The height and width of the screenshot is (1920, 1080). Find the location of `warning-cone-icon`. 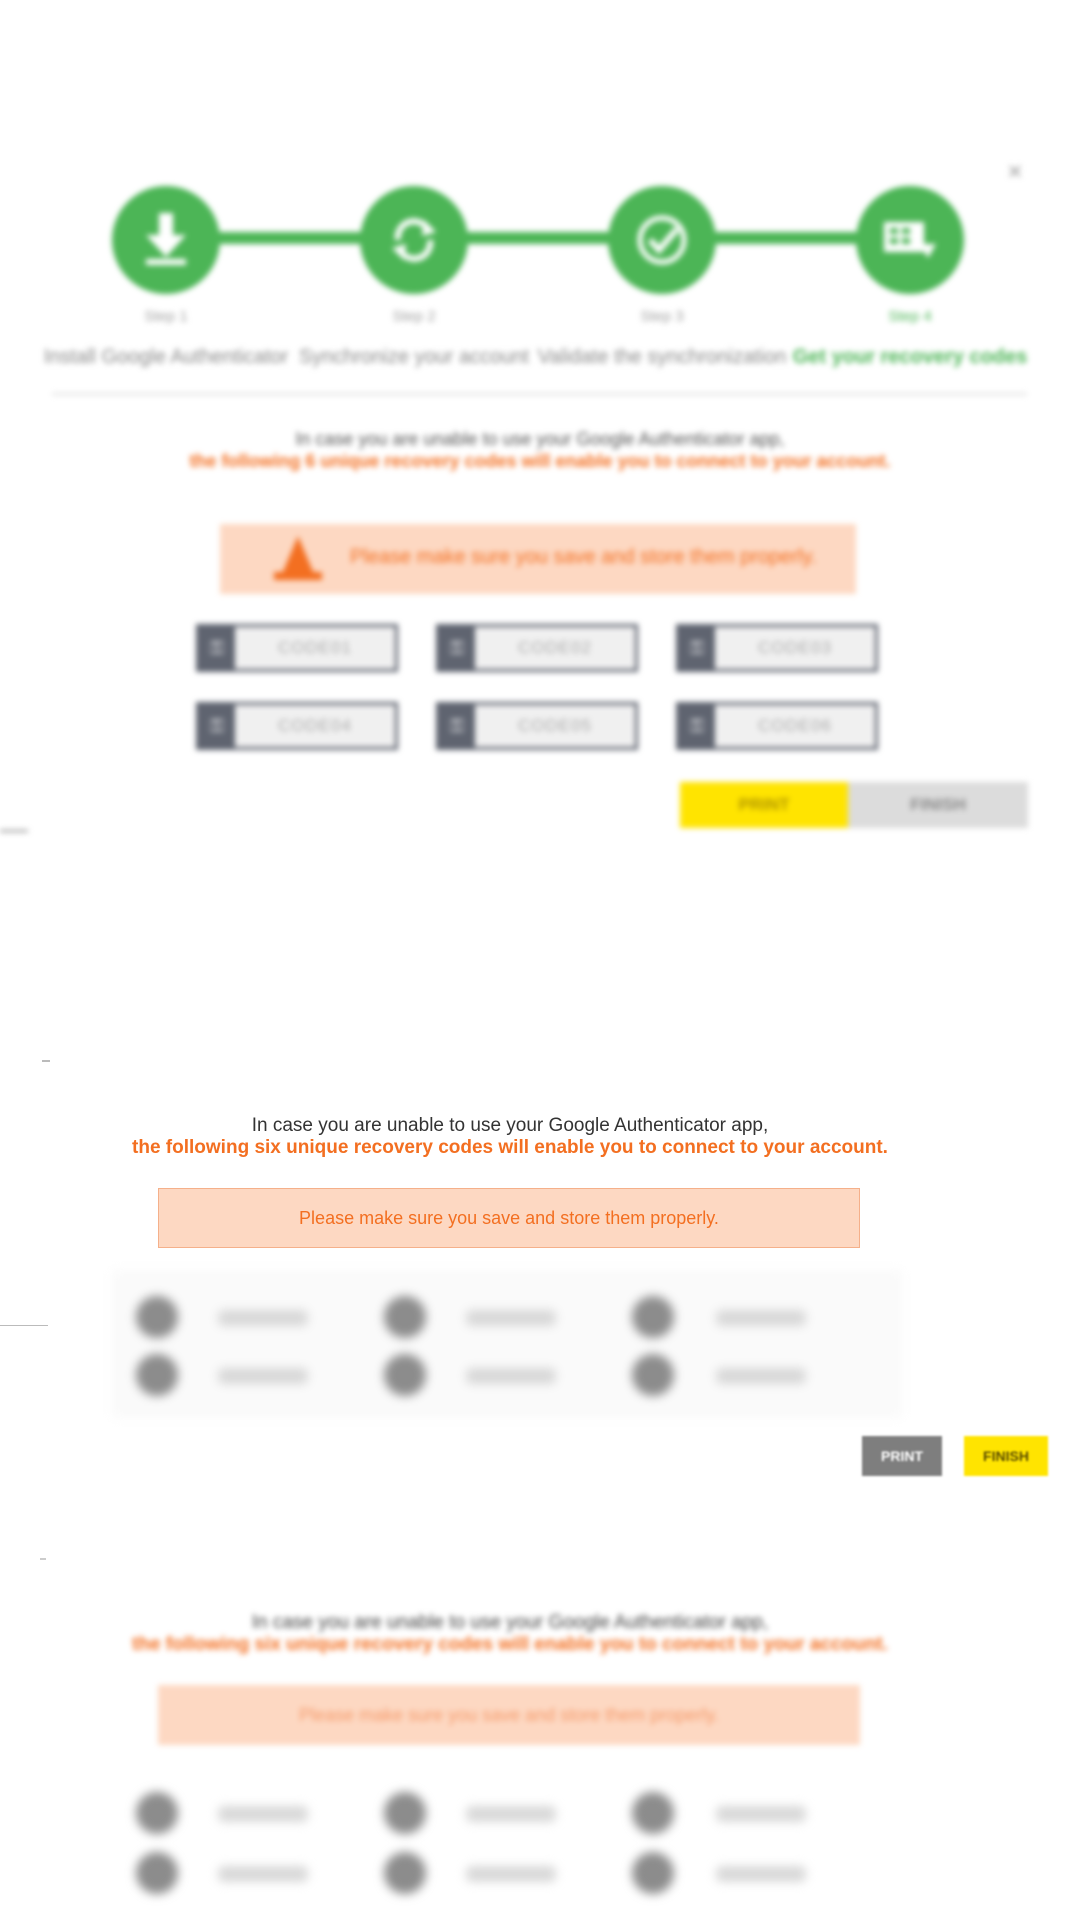

warning-cone-icon is located at coordinates (298, 555).